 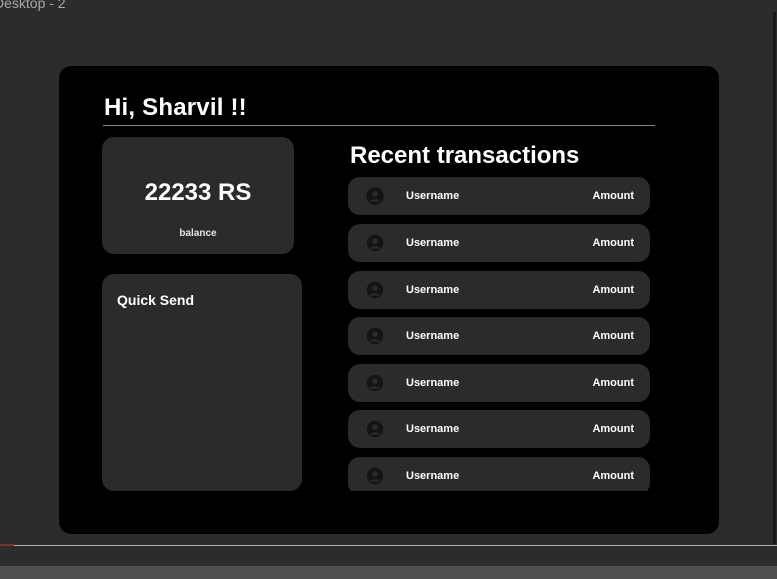 I want to click on recent-transactions-title: Recent transactions, so click(x=465, y=155).